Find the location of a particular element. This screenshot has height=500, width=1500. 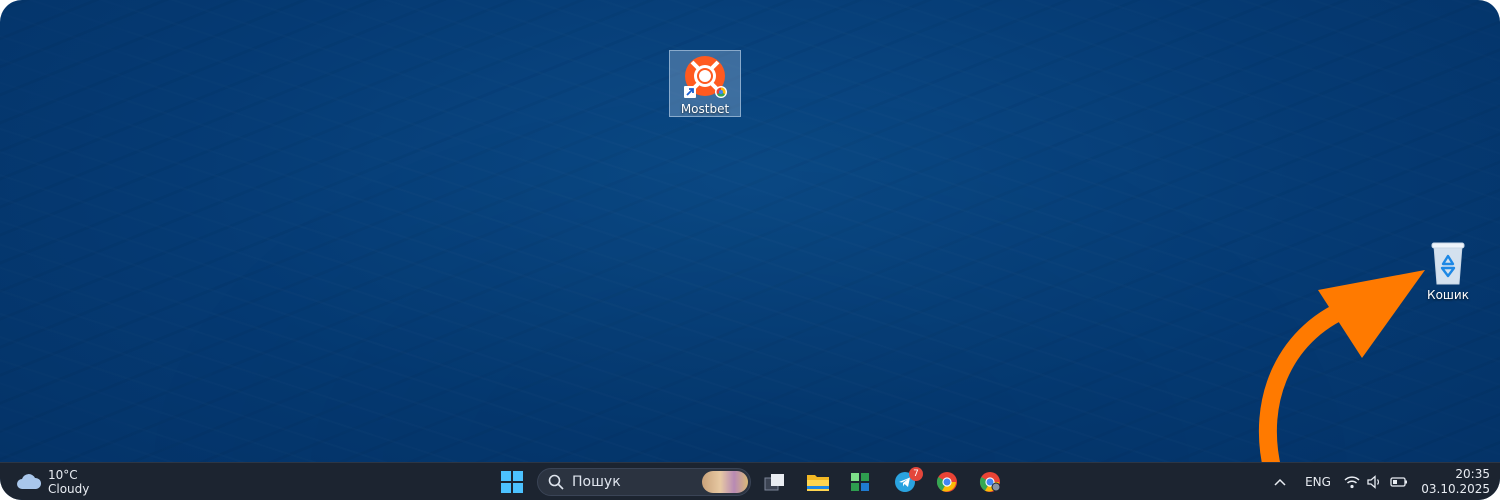

battery-icon is located at coordinates (1398, 482).